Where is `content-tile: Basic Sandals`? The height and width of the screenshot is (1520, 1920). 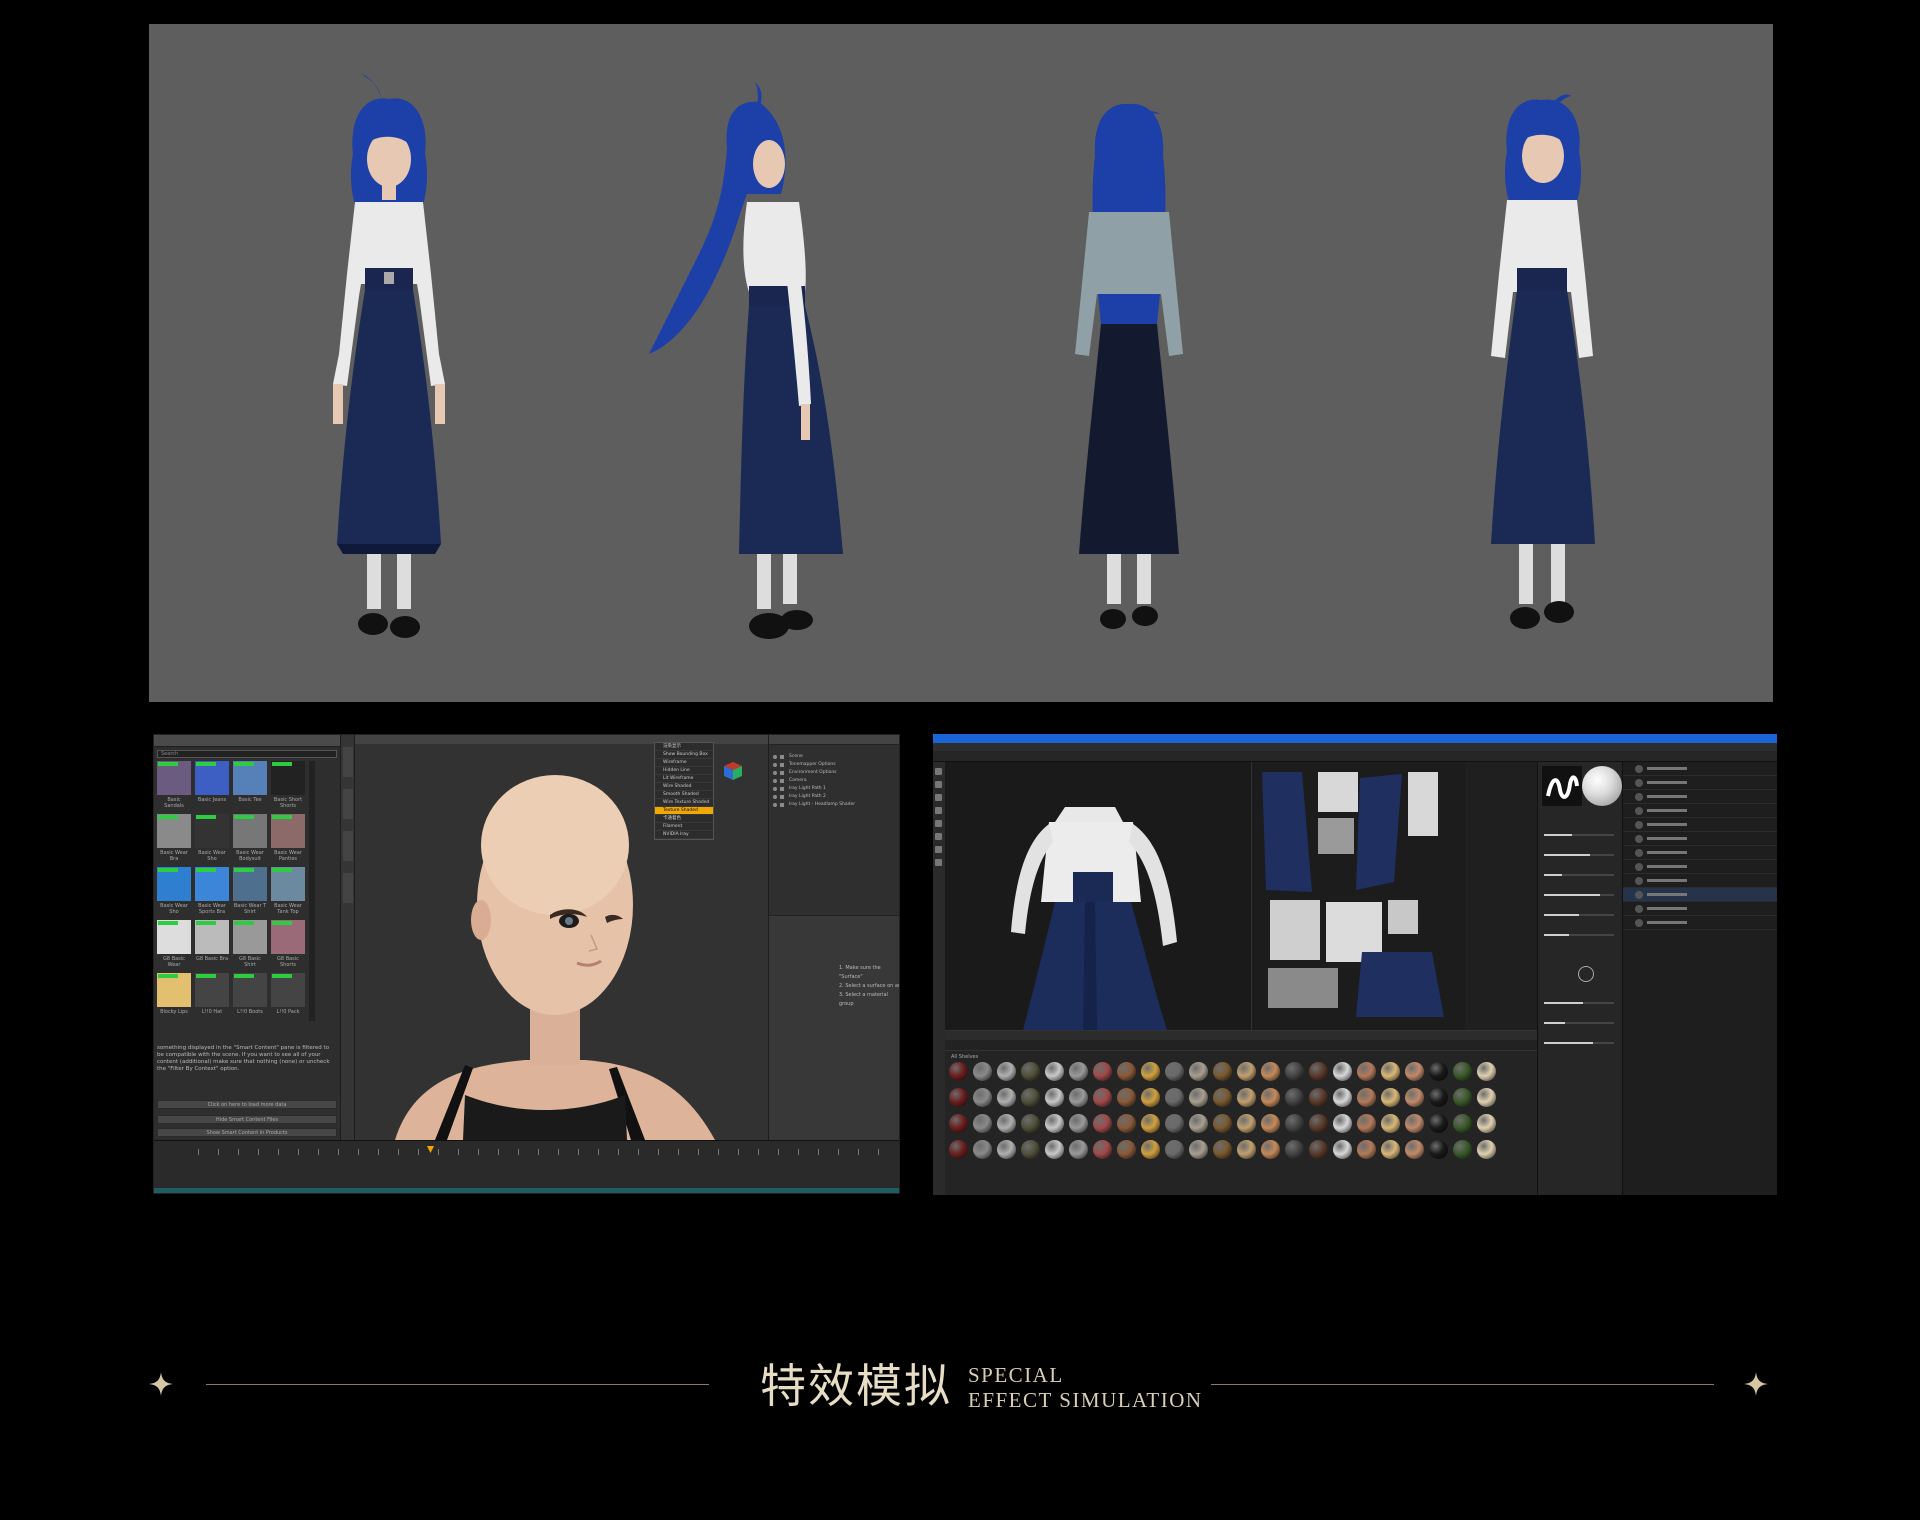
content-tile: Basic Sandals is located at coordinates (174, 787).